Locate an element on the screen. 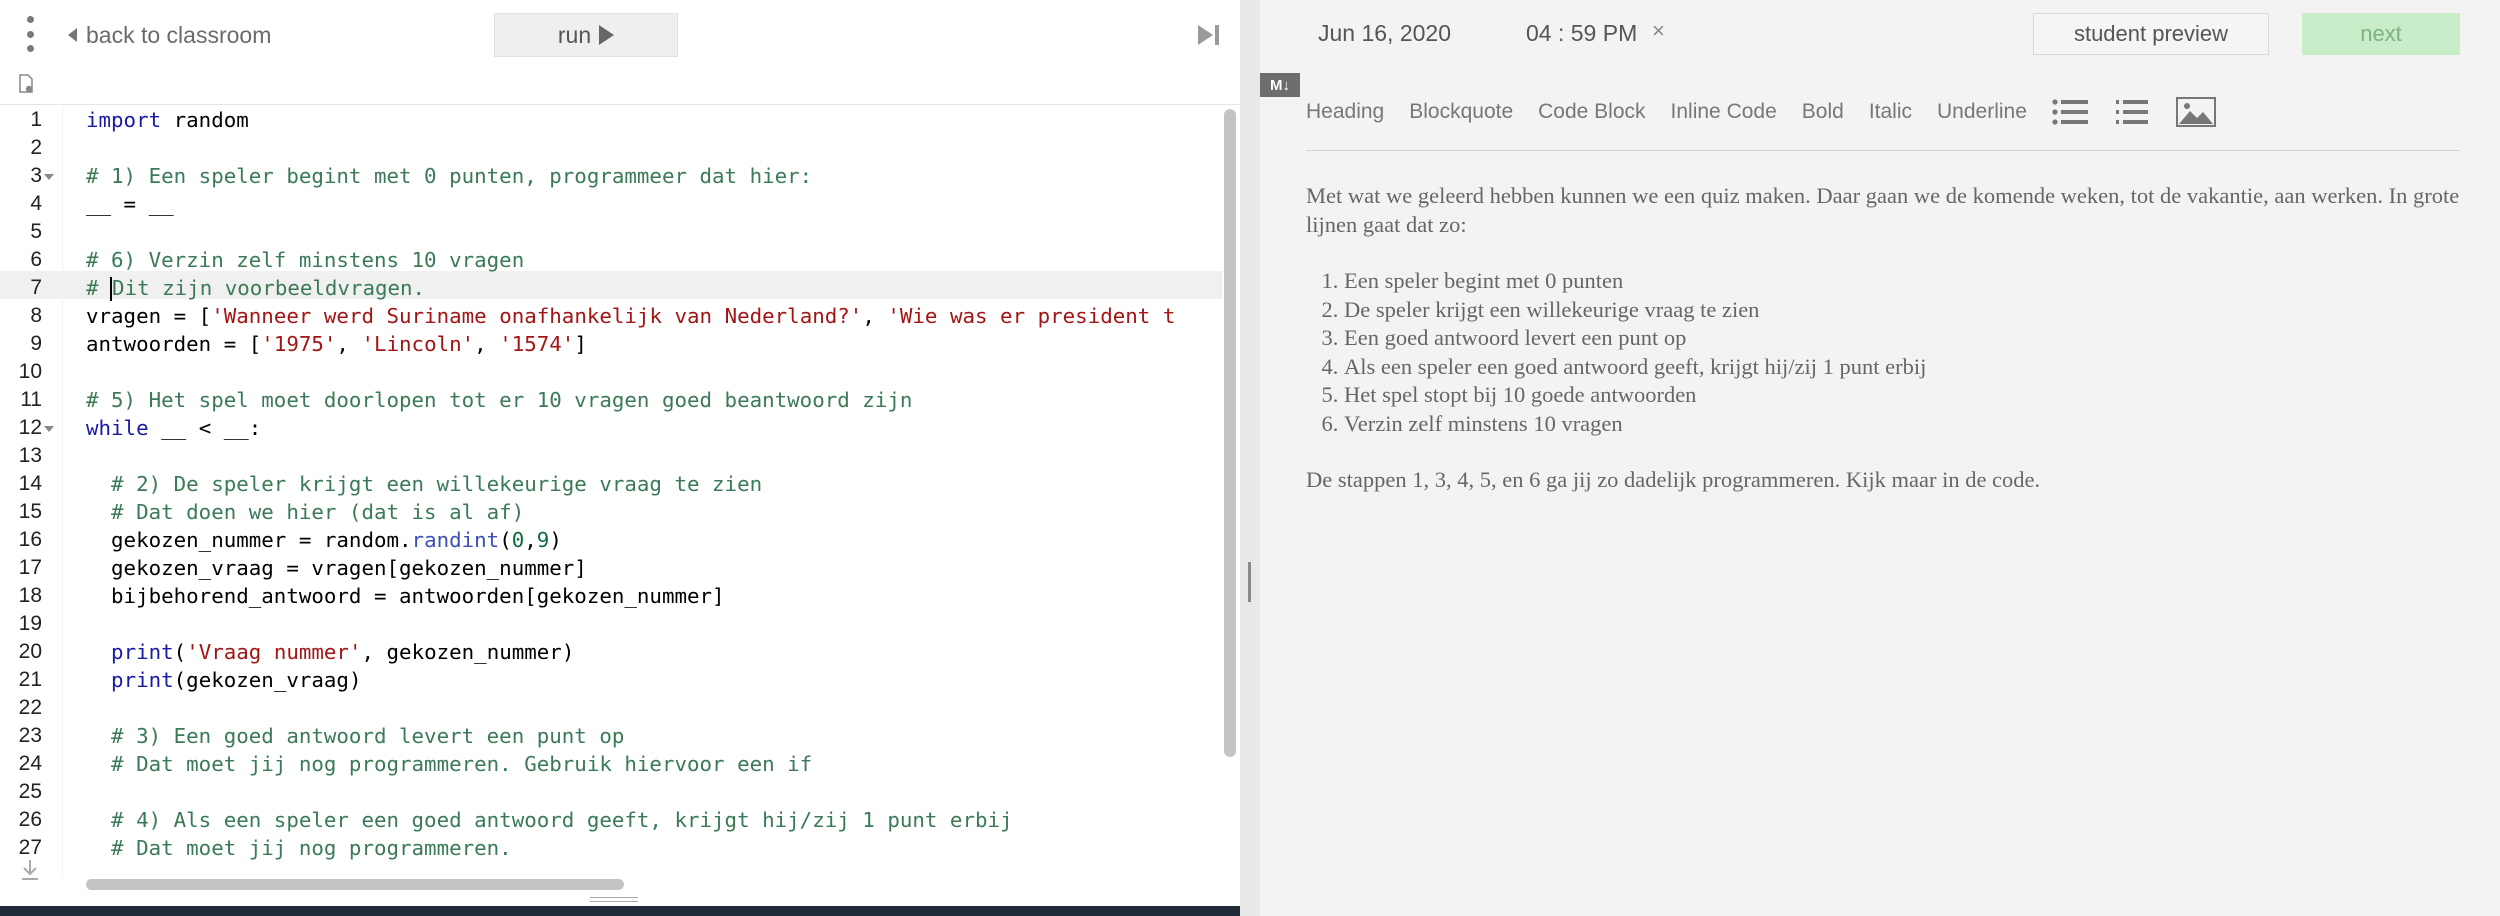 This screenshot has height=916, width=2500. close-icon: × is located at coordinates (1658, 31).